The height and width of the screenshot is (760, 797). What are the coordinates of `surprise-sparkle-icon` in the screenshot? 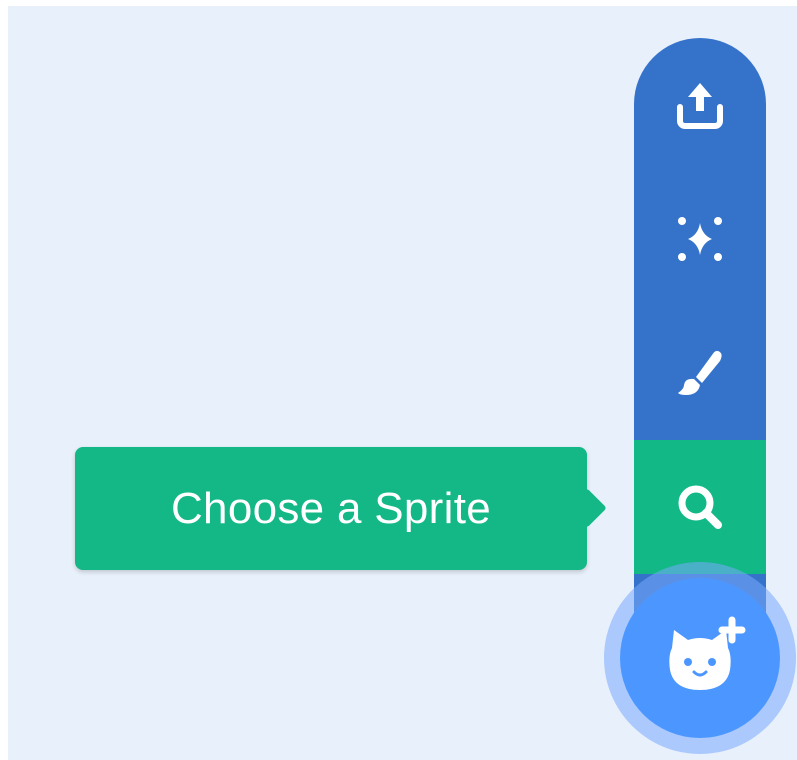 It's located at (700, 239).